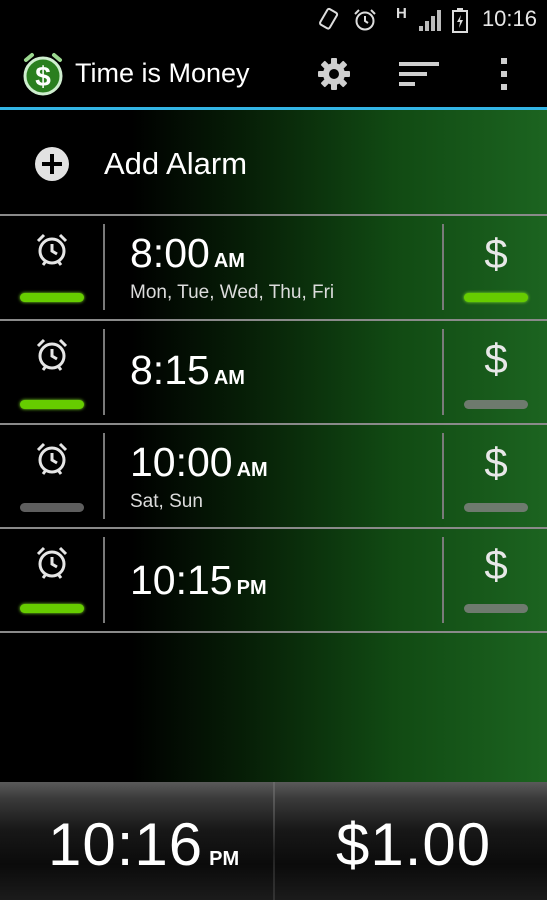  Describe the element at coordinates (126, 844) in the screenshot. I see `current-time-value: 10:16` at that location.